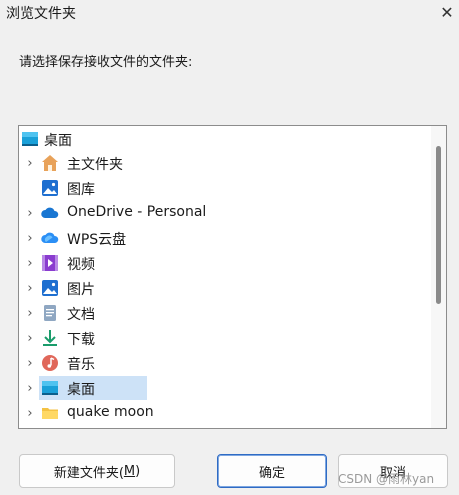  What do you see at coordinates (41, 14) in the screenshot?
I see `window-title: 浏览文件夹` at bounding box center [41, 14].